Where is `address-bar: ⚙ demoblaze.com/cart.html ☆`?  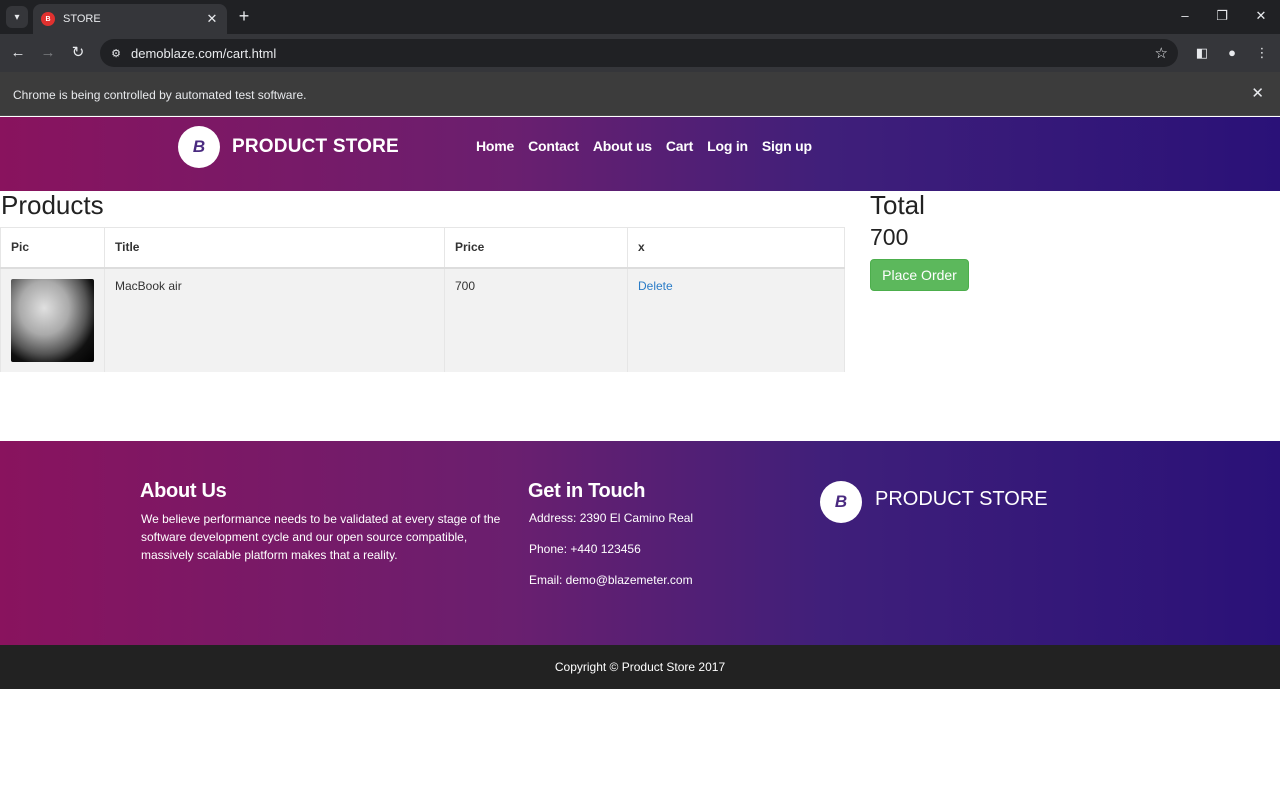 address-bar: ⚙ demoblaze.com/cart.html ☆ is located at coordinates (639, 53).